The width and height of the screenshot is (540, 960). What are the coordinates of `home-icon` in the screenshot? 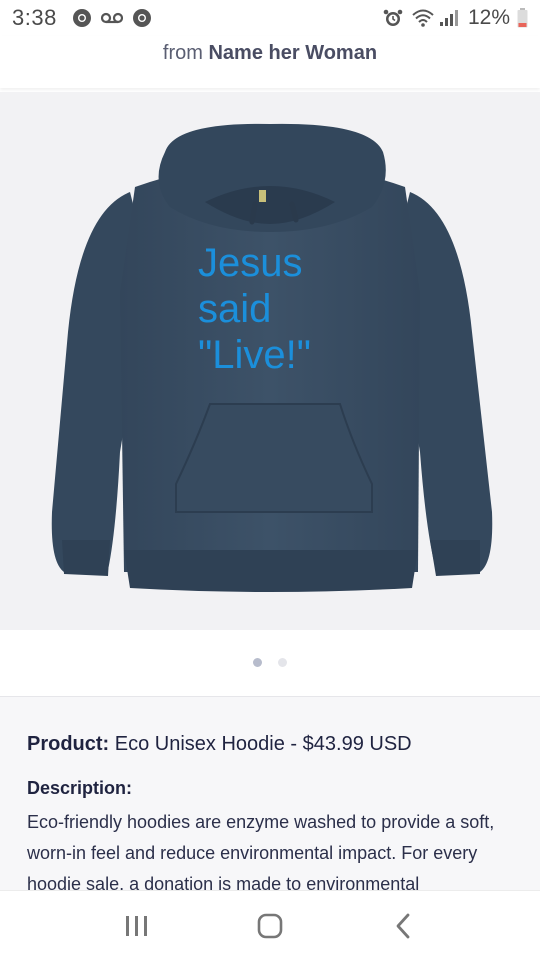 It's located at (270, 925).